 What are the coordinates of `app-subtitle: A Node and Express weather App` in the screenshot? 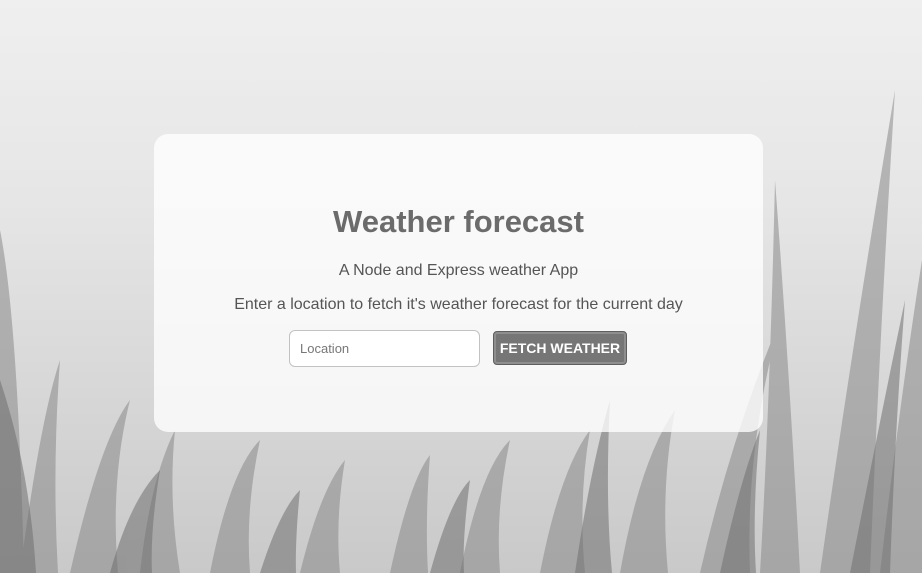 It's located at (458, 270).